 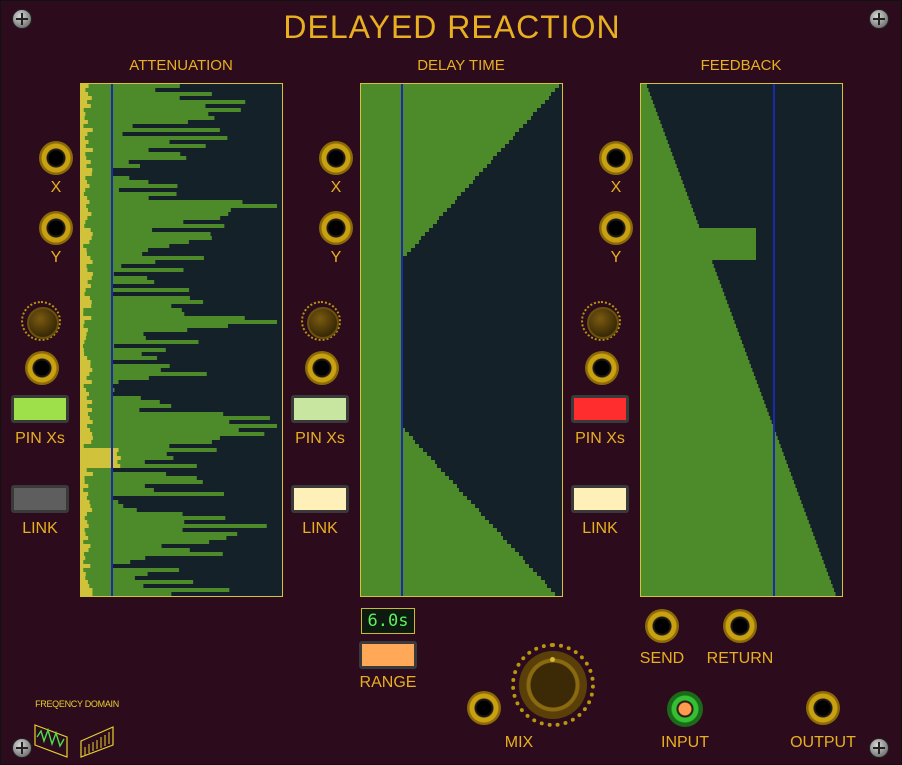 I want to click on delay-y-jack, so click(x=336, y=228).